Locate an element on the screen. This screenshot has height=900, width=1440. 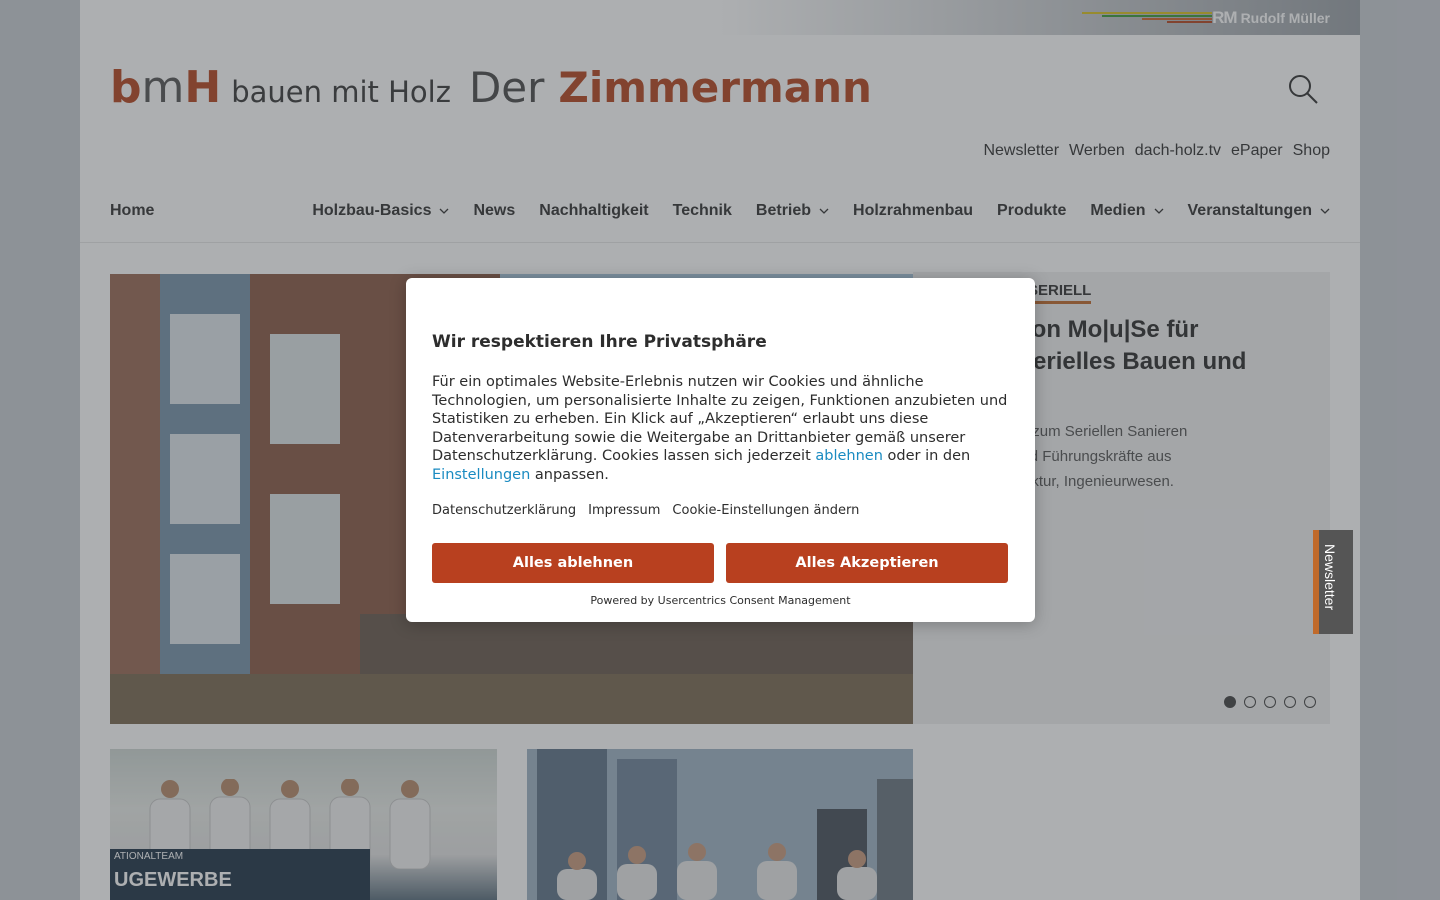
consent-text: anpassen. is located at coordinates (569, 474).